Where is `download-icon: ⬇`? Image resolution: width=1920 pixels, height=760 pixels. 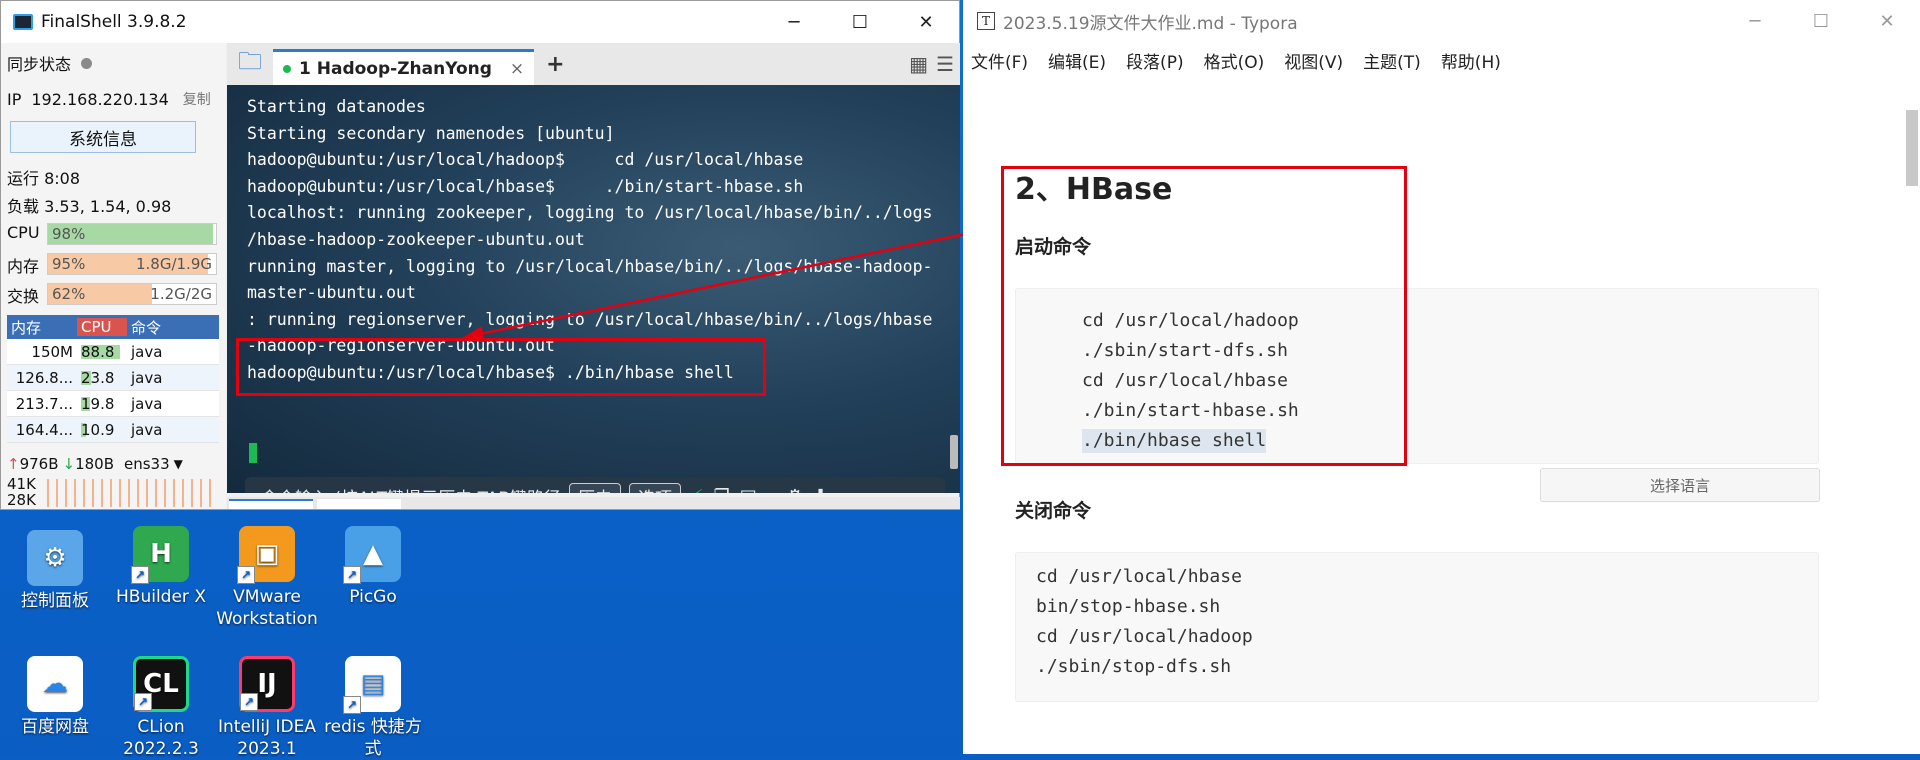 download-icon: ⬇ is located at coordinates (820, 490).